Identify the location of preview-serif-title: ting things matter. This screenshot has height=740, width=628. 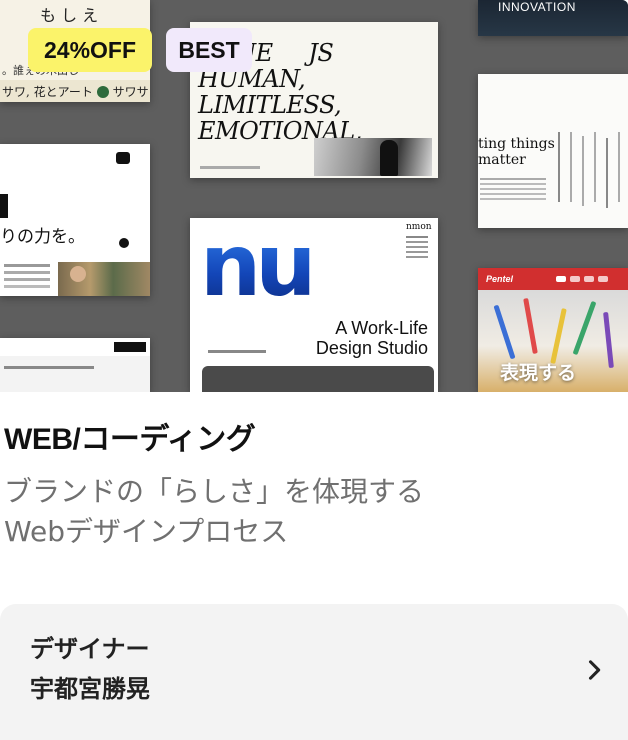
(516, 152).